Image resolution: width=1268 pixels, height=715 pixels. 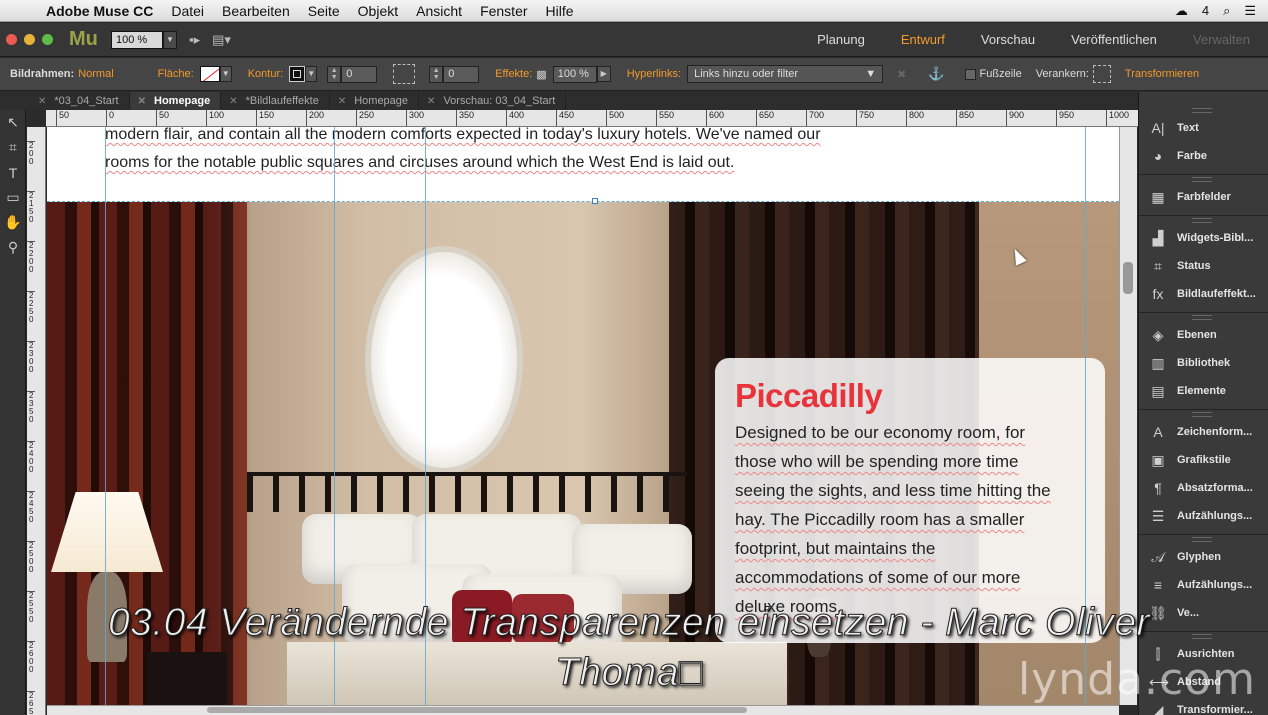 What do you see at coordinates (31, 407) in the screenshot?
I see `ruler-tick-label: 2350` at bounding box center [31, 407].